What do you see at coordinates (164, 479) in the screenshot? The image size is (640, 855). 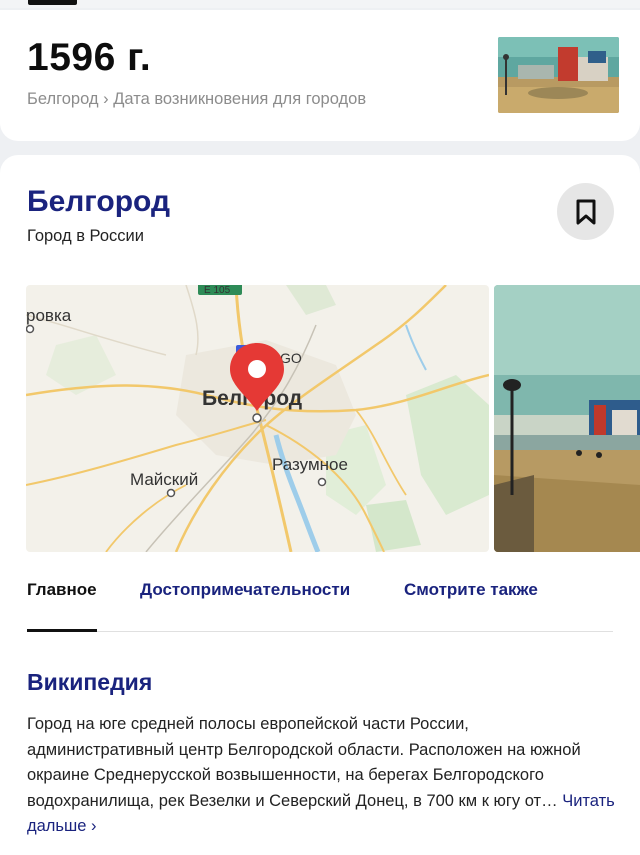 I see `map-label-mayskiy: Майский` at bounding box center [164, 479].